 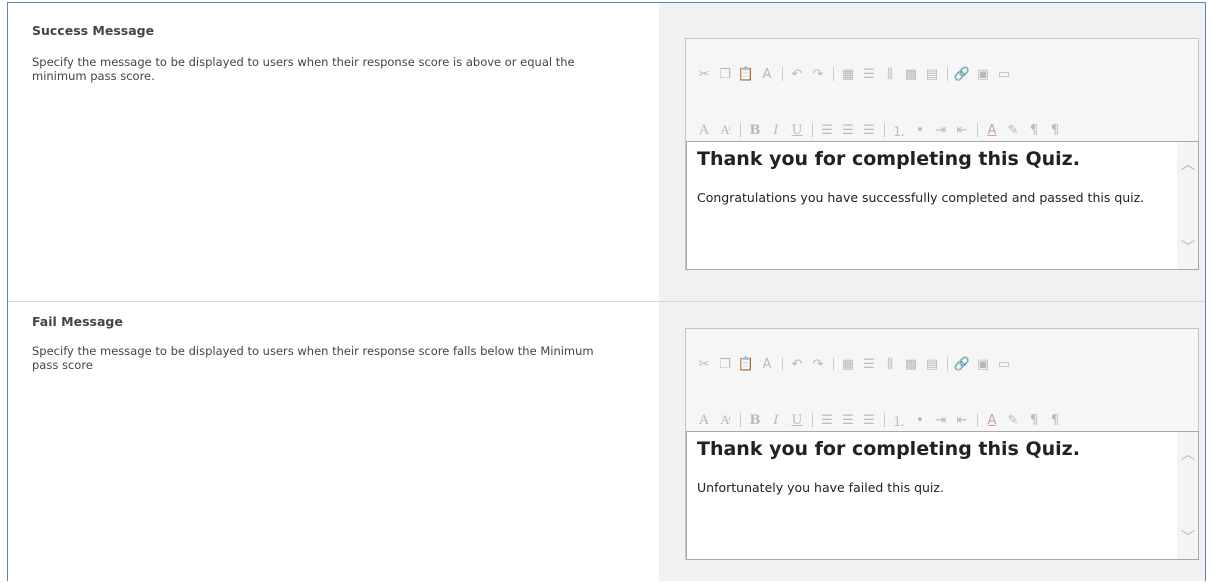 I want to click on fail-editor-heading: Thank you for completing this Quiz., so click(x=888, y=449).